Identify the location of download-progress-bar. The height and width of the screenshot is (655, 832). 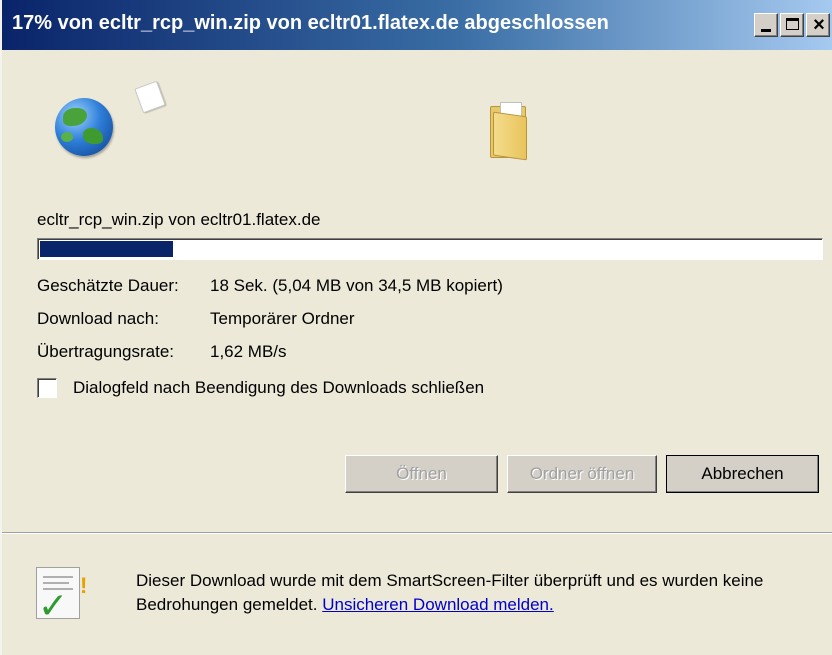
(430, 249).